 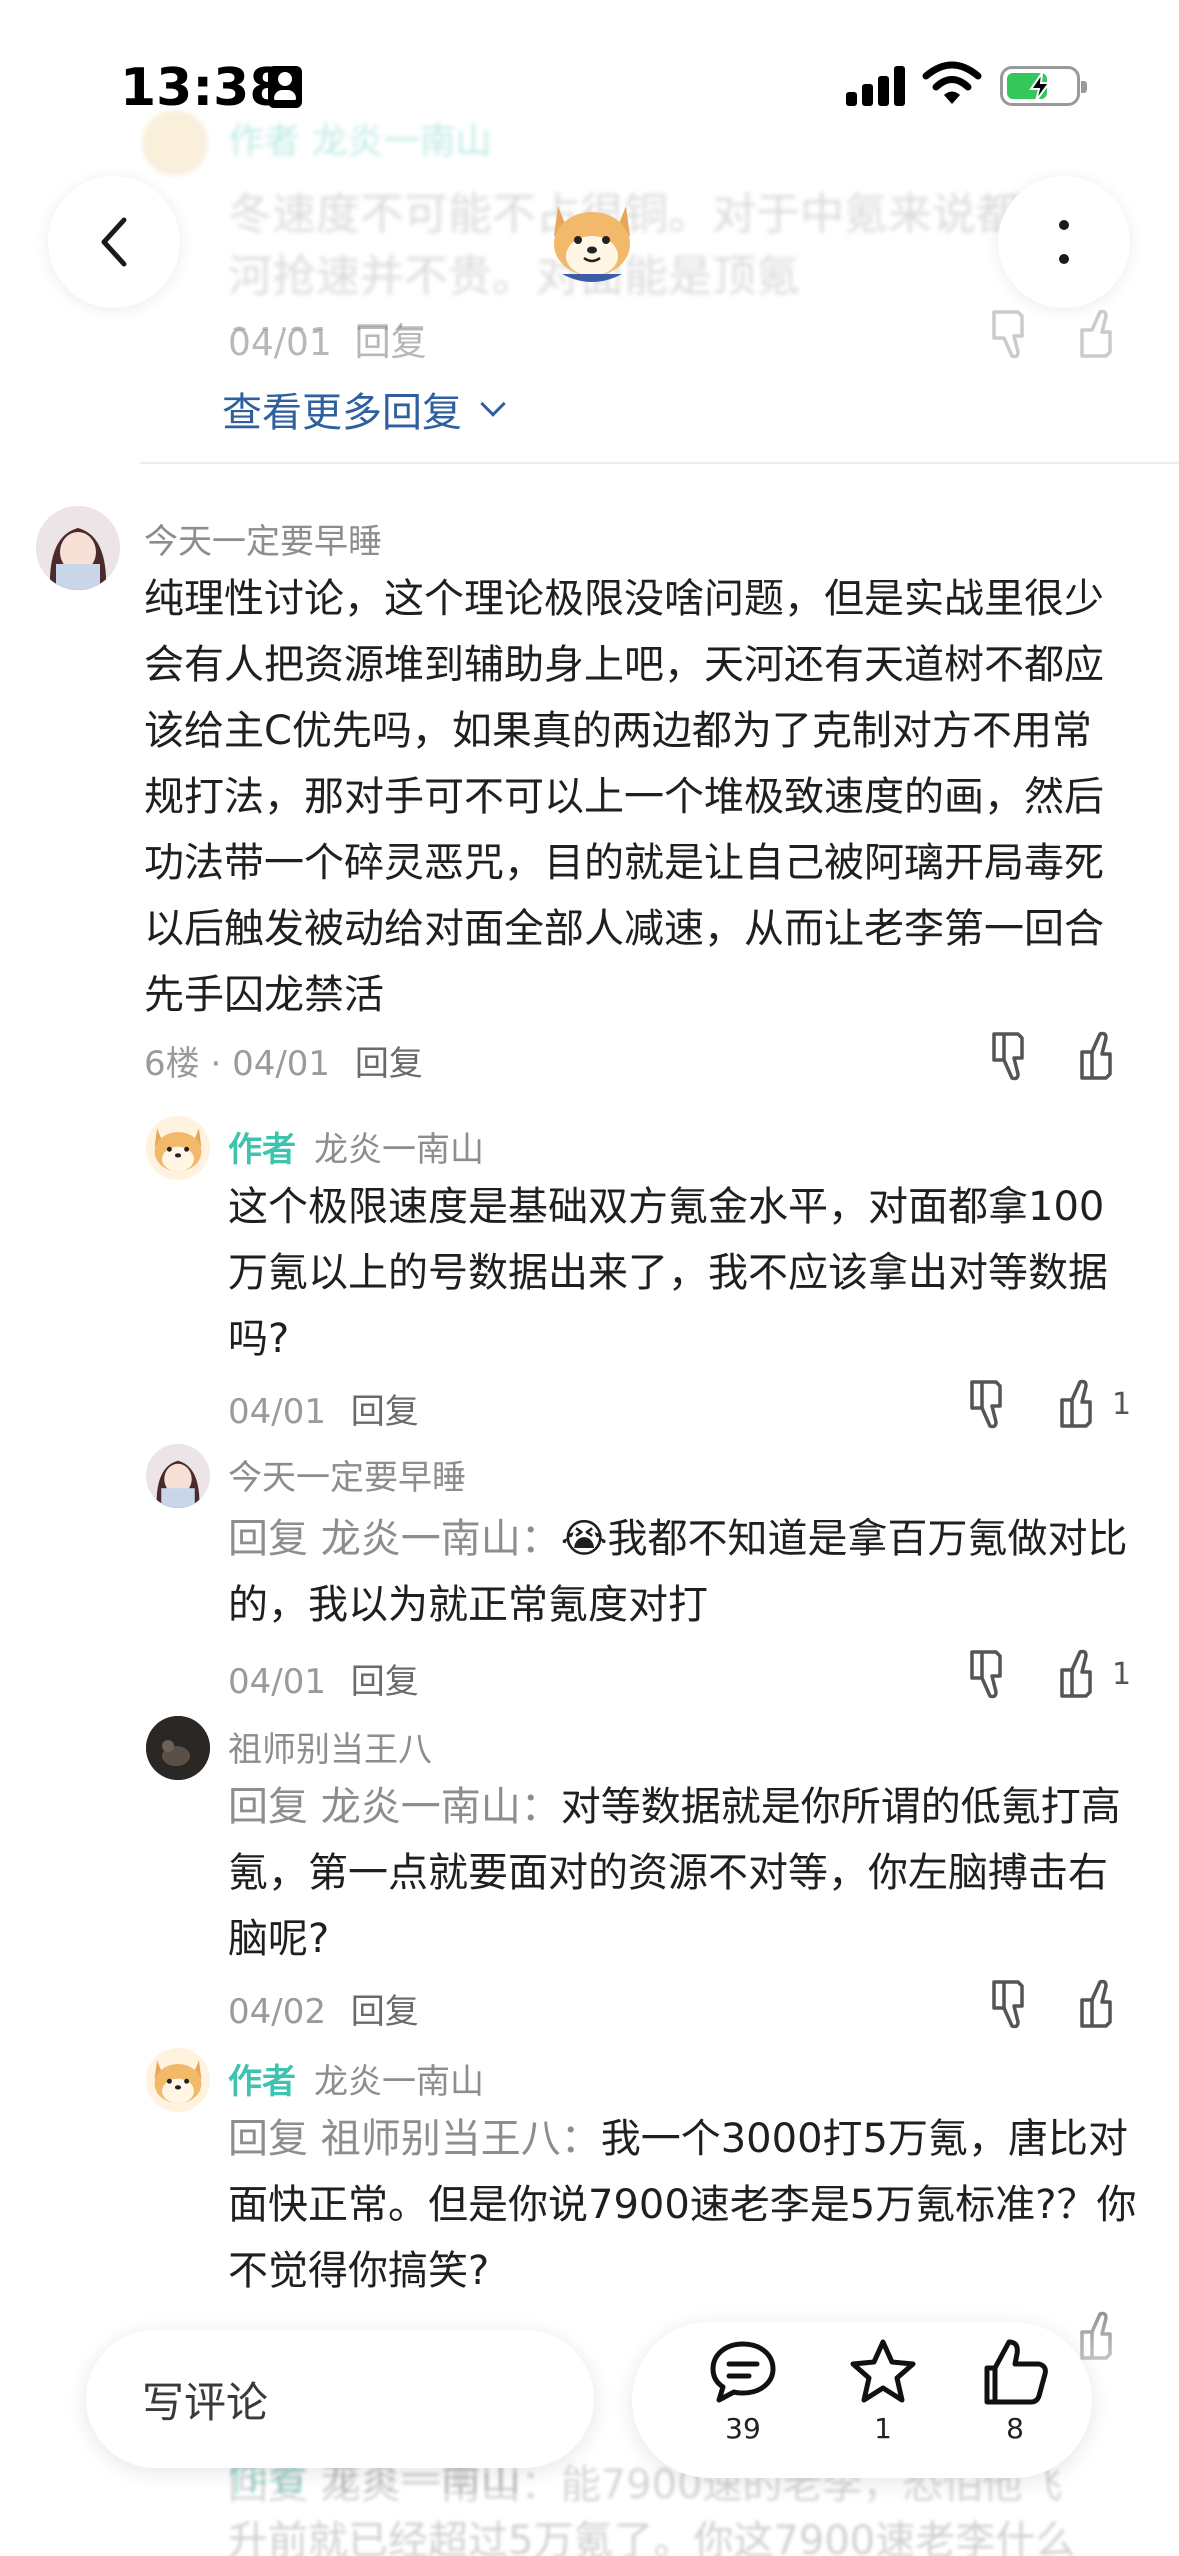 I want to click on wifi-icon, so click(x=952, y=82).